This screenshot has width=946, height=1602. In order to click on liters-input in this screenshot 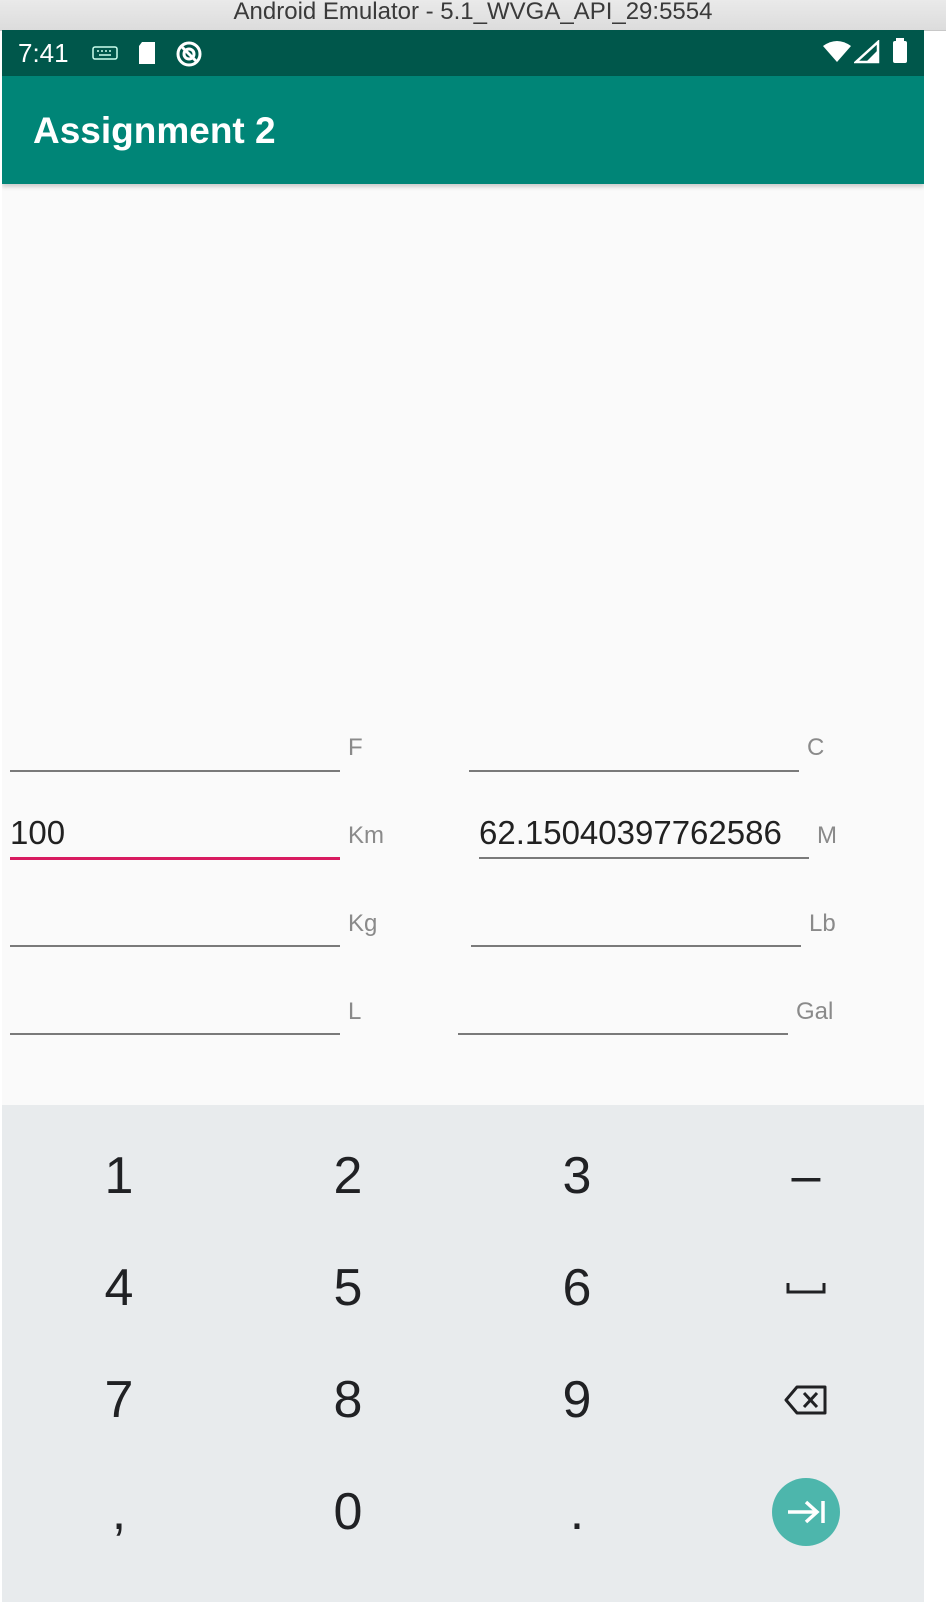, I will do `click(175, 1012)`.